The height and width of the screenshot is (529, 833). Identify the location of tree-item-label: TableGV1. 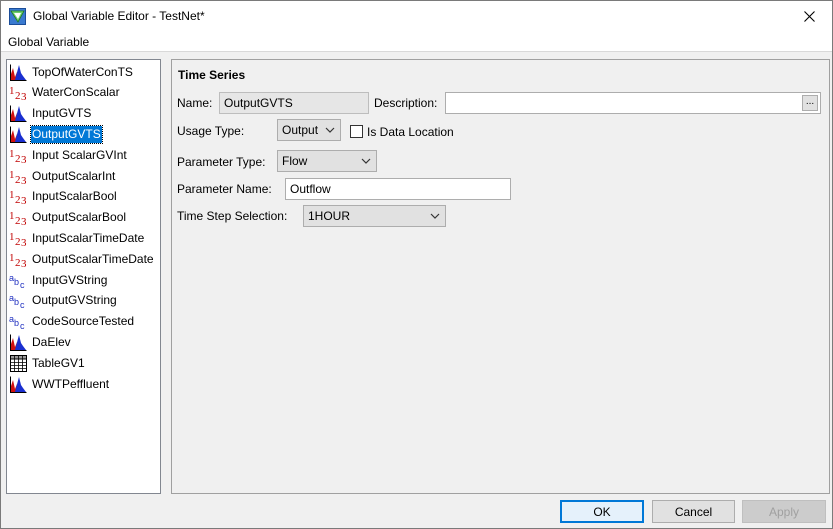
(58, 362).